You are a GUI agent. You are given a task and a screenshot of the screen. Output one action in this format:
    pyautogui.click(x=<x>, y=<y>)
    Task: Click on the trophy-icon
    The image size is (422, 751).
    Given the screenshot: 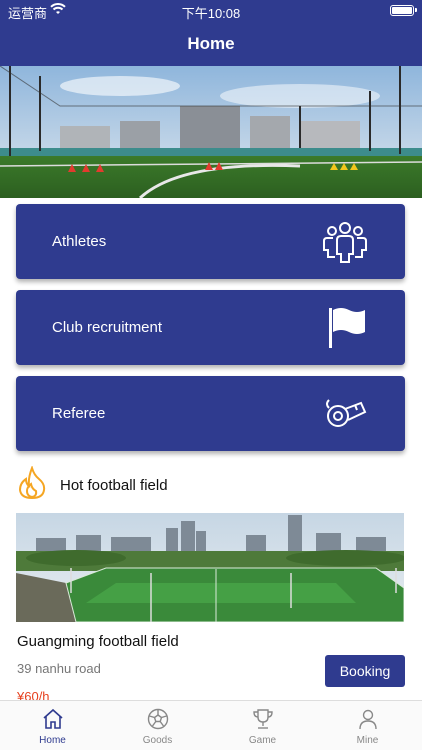 What is the action you would take?
    pyautogui.click(x=263, y=719)
    